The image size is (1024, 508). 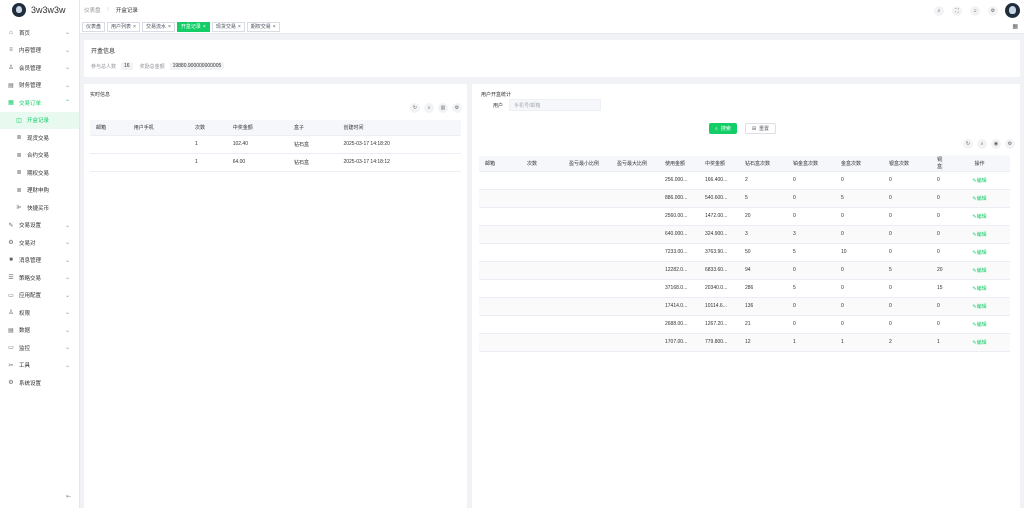 What do you see at coordinates (39, 226) in the screenshot?
I see `sidebar-item-11: ✎ 交易设置 ⌄` at bounding box center [39, 226].